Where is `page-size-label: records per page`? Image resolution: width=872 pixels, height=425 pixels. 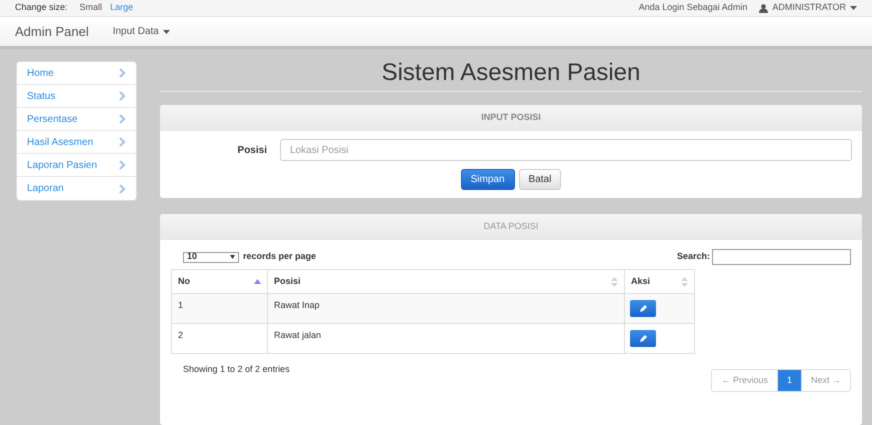
page-size-label: records per page is located at coordinates (279, 257).